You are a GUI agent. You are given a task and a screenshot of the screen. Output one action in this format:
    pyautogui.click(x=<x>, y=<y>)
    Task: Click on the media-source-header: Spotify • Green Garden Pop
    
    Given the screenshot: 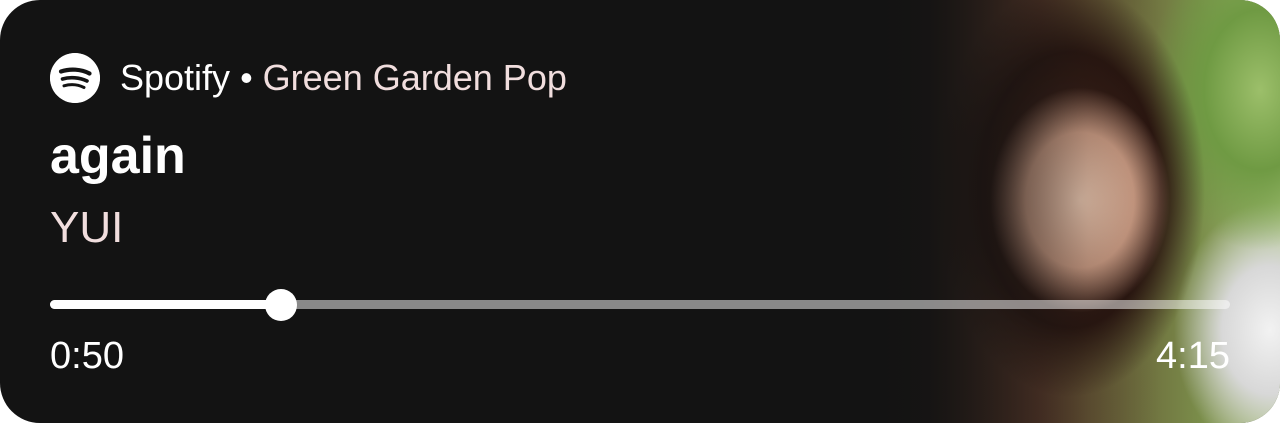 What is the action you would take?
    pyautogui.click(x=308, y=78)
    